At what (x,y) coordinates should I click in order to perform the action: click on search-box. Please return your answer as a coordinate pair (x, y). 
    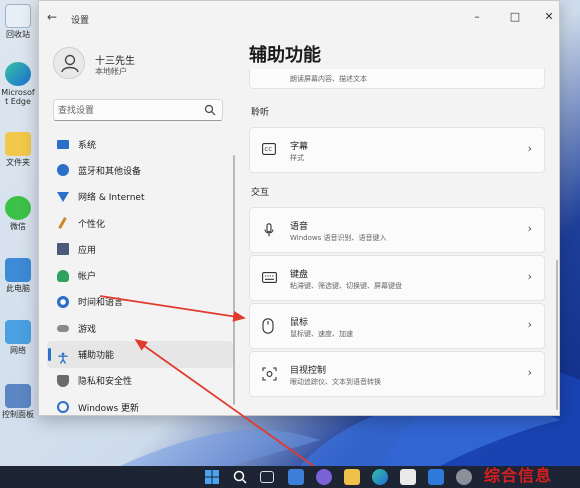
    Looking at the image, I should click on (138, 110).